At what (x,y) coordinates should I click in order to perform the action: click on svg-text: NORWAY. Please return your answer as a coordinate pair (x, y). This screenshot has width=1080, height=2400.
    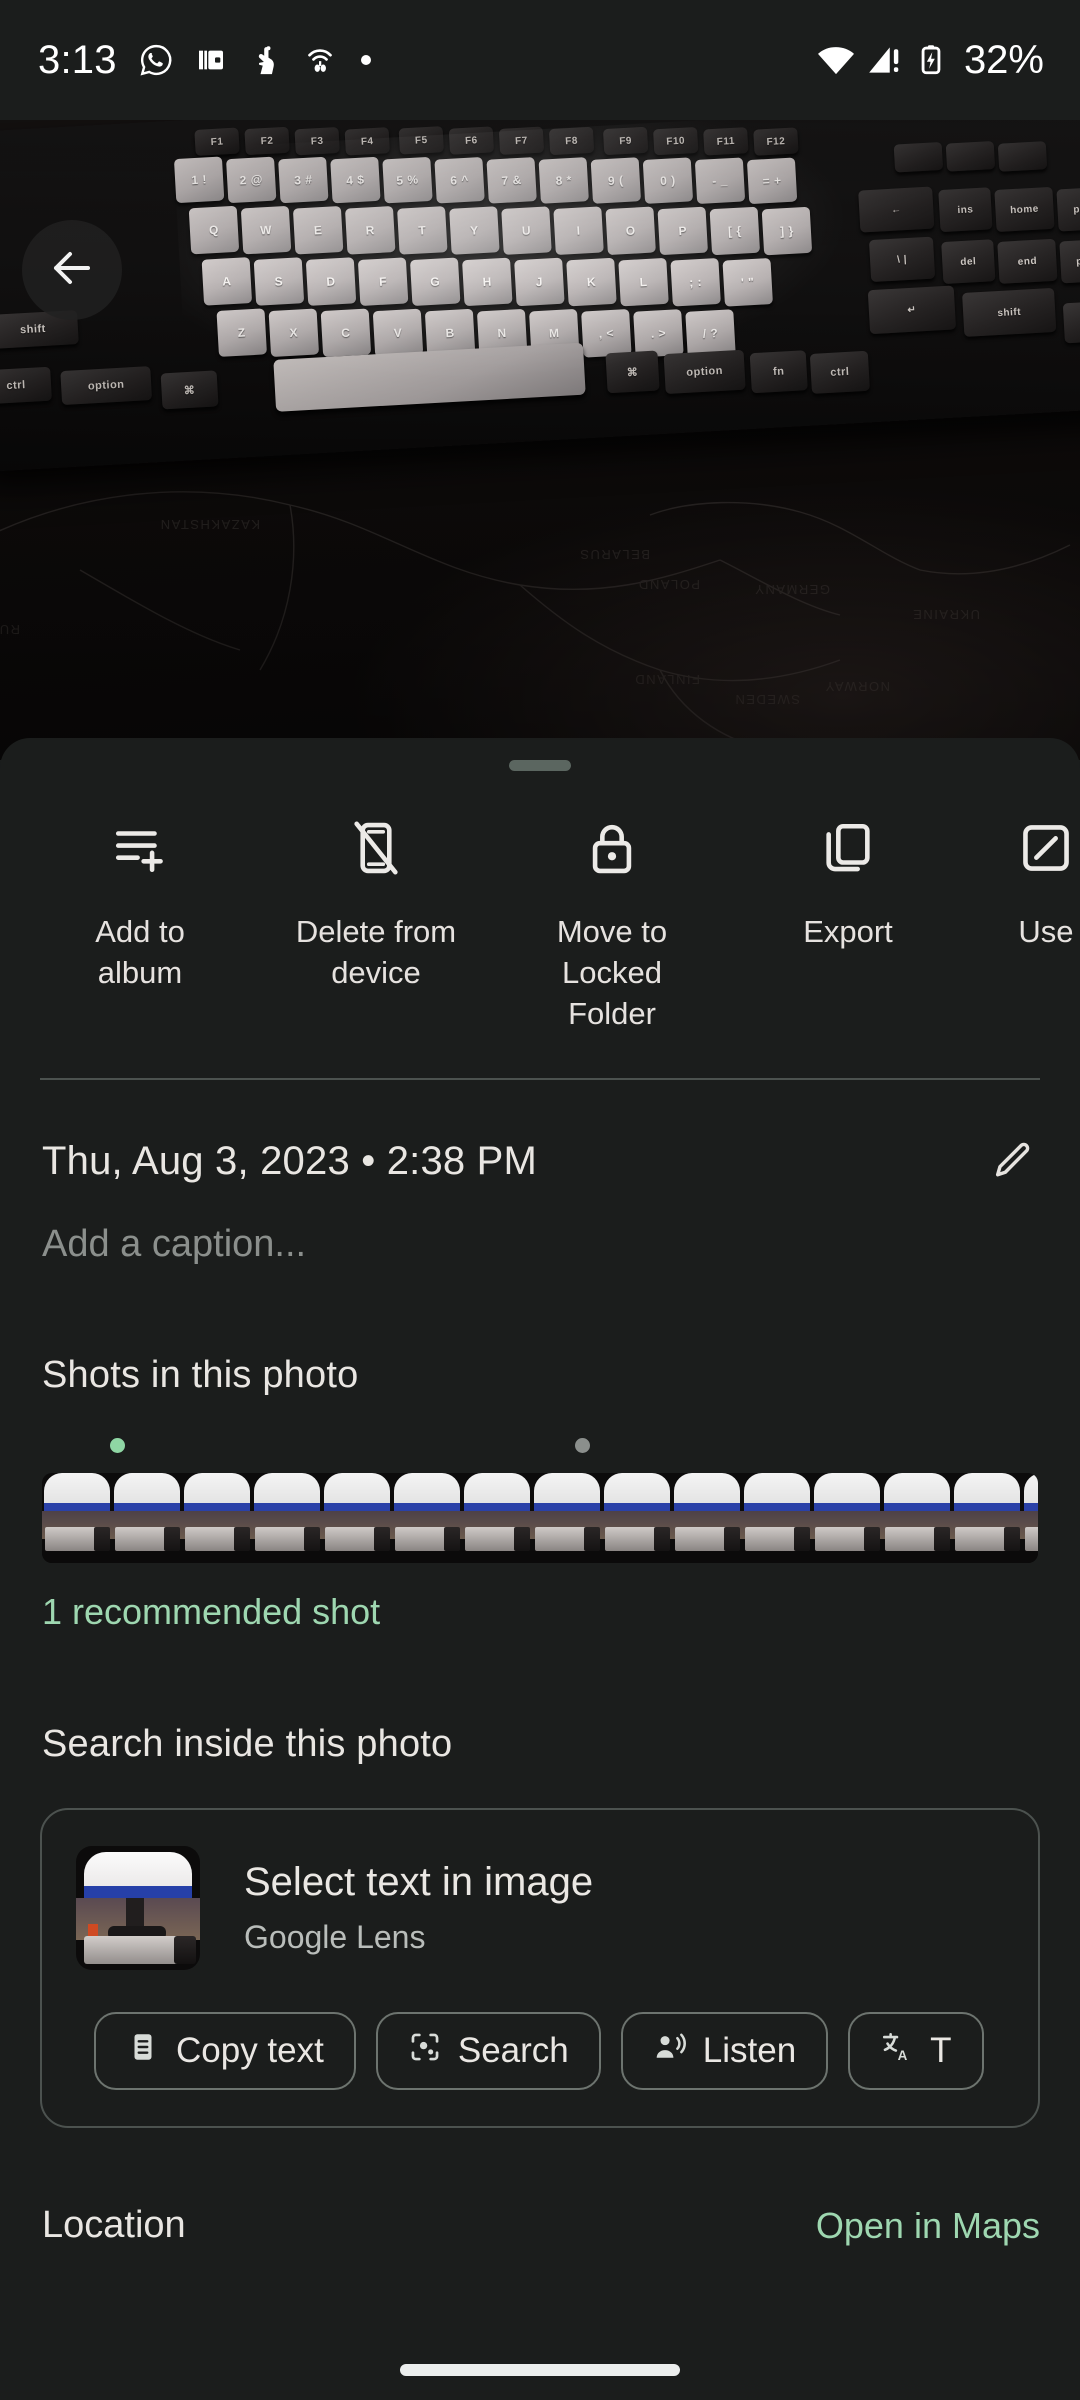
    Looking at the image, I should click on (857, 686).